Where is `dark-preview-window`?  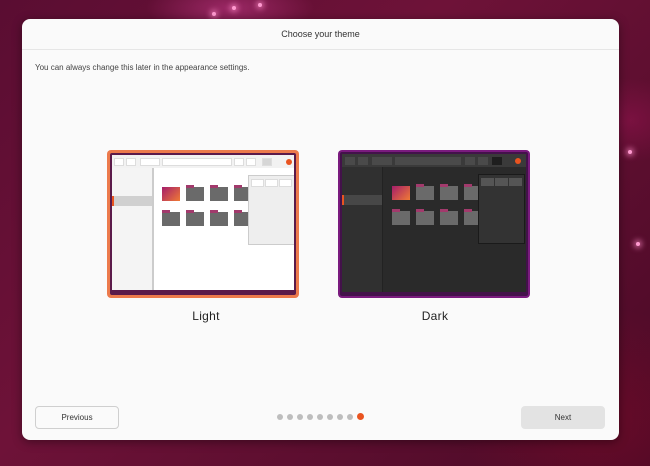
dark-preview-window is located at coordinates (434, 224).